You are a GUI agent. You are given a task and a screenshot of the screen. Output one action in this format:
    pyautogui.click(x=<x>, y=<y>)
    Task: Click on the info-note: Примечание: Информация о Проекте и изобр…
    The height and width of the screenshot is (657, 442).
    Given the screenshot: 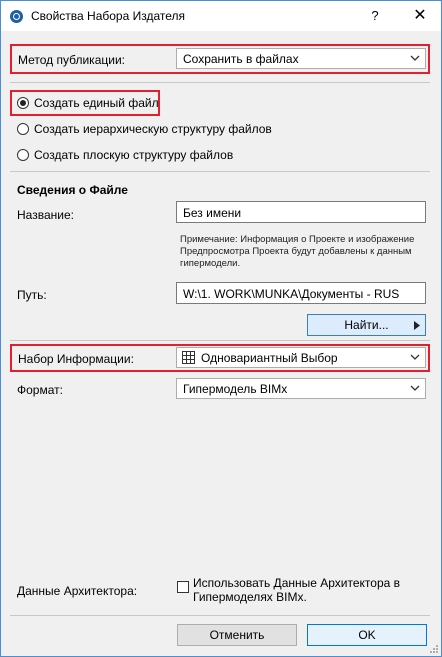 What is the action you would take?
    pyautogui.click(x=297, y=251)
    